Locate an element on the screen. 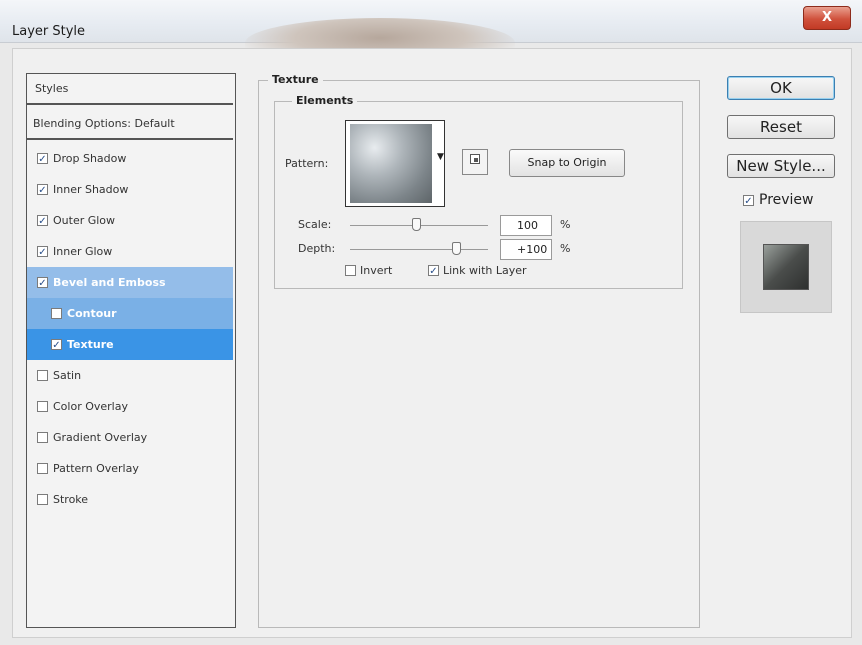  link-with-layer-checkbox: ✓ is located at coordinates (433, 271).